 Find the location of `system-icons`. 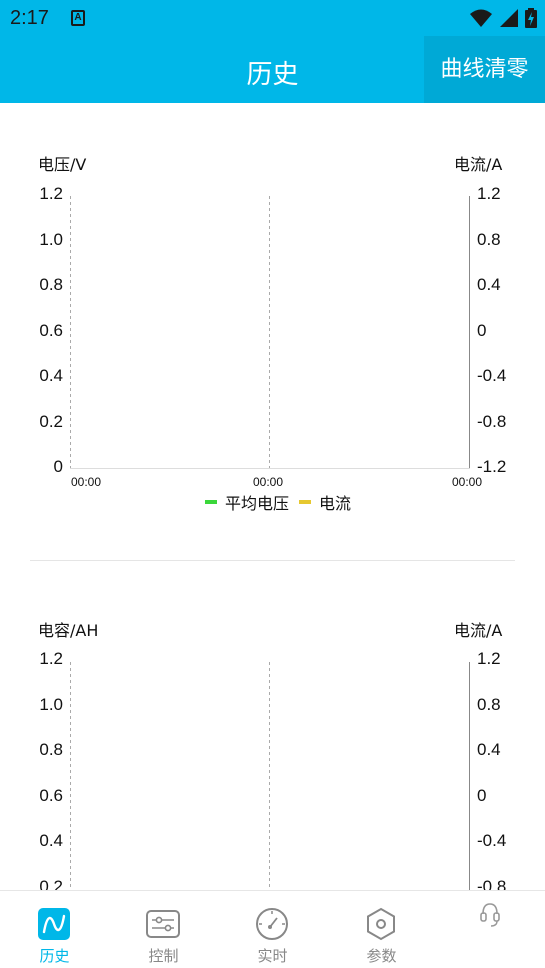

system-icons is located at coordinates (503, 18).